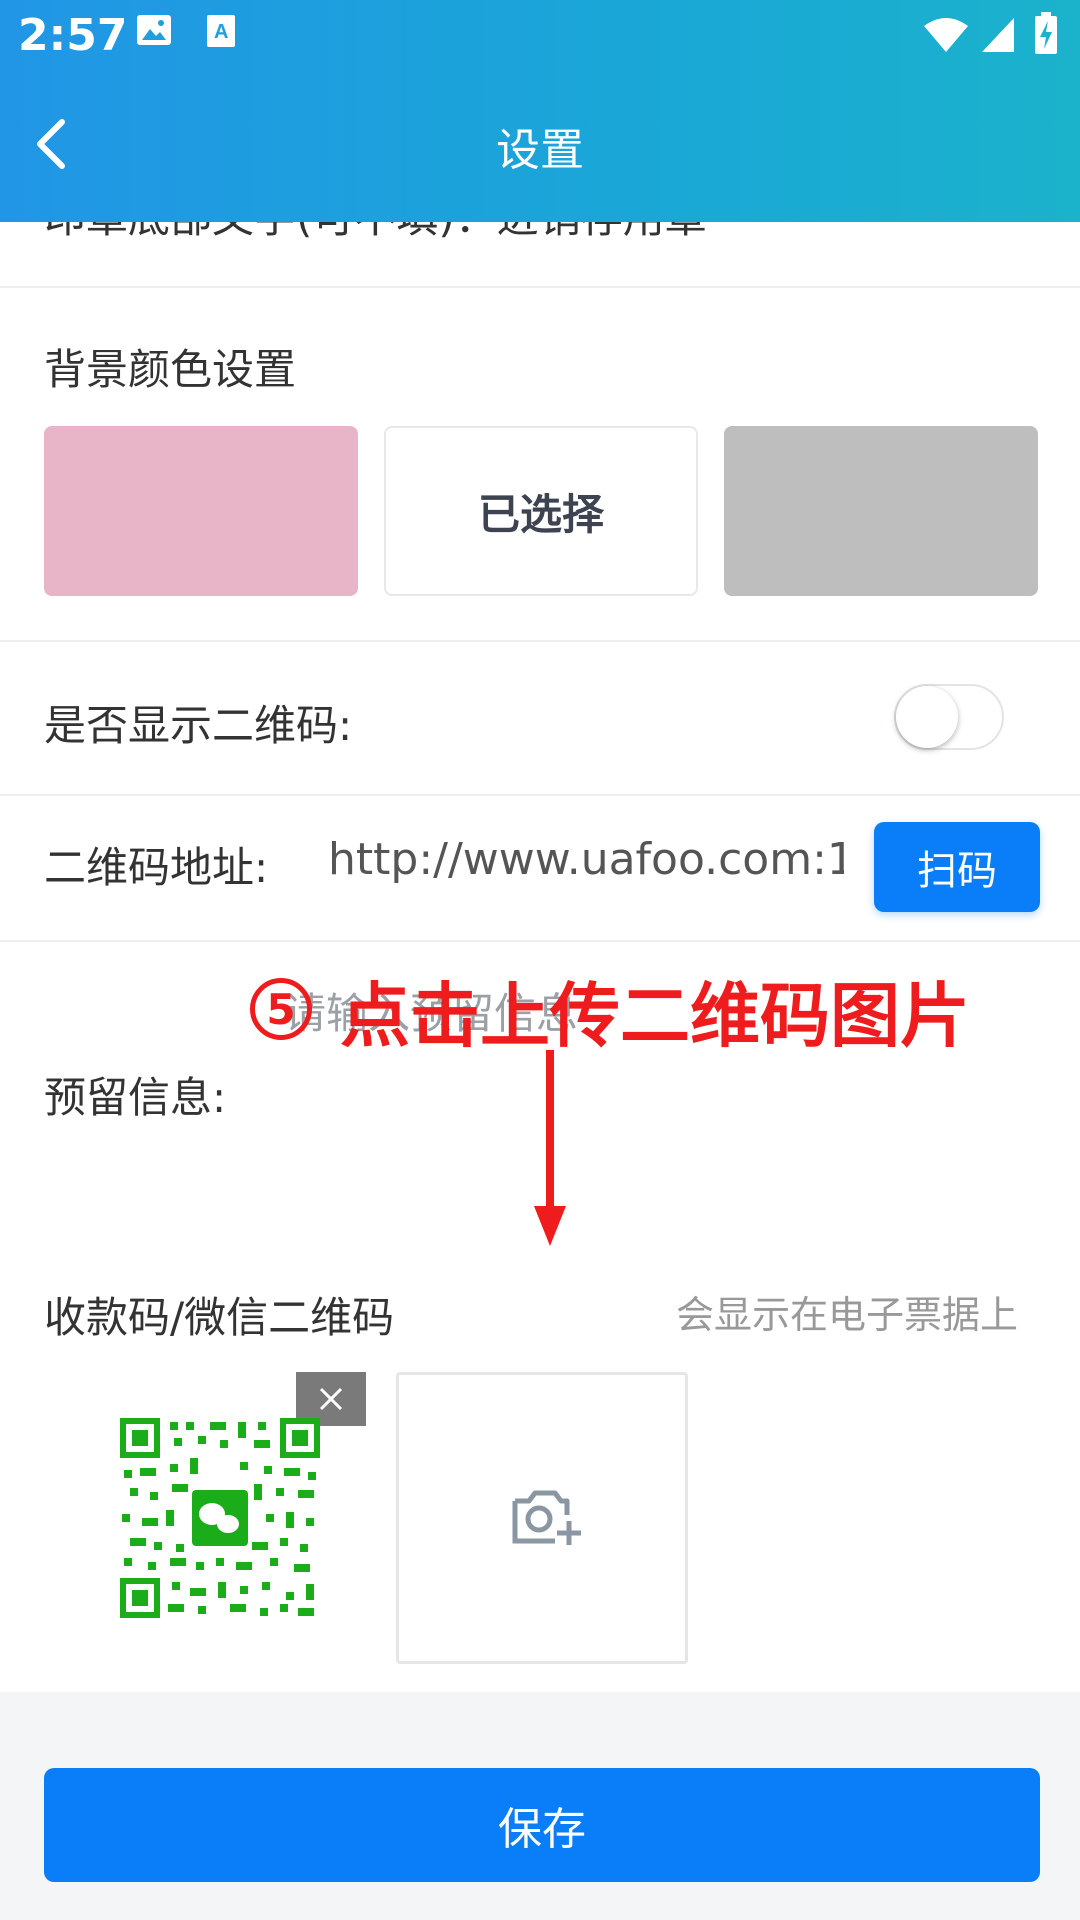 This screenshot has height=1920, width=1080. Describe the element at coordinates (542, 1825) in the screenshot. I see `save-button: 保存` at that location.